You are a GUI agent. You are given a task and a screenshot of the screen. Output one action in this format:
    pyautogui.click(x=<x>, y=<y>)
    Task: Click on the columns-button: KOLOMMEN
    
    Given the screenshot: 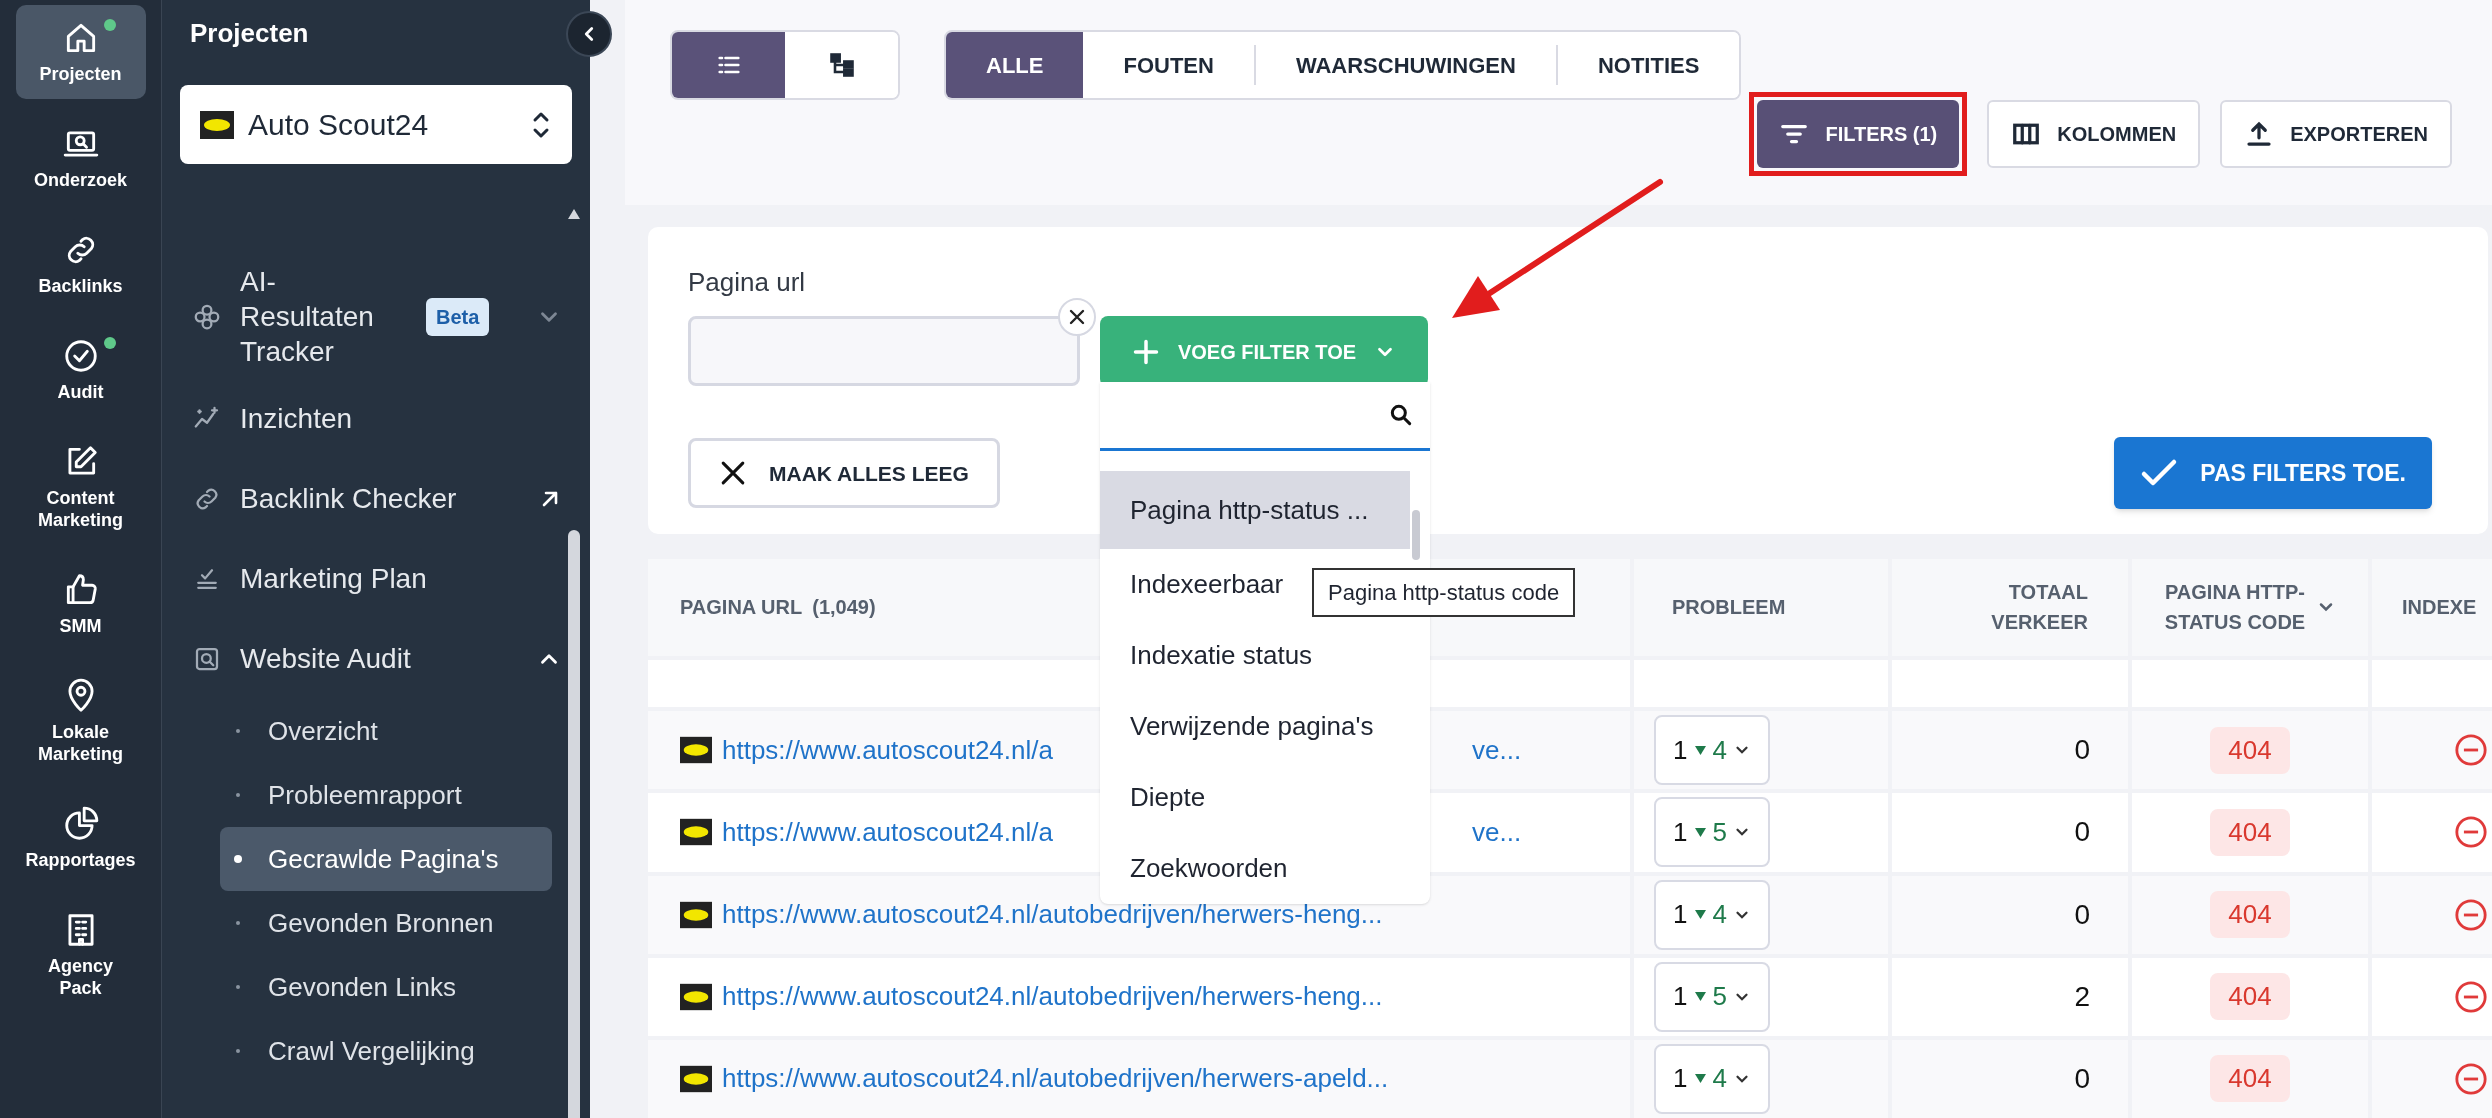 What is the action you would take?
    pyautogui.click(x=2094, y=134)
    